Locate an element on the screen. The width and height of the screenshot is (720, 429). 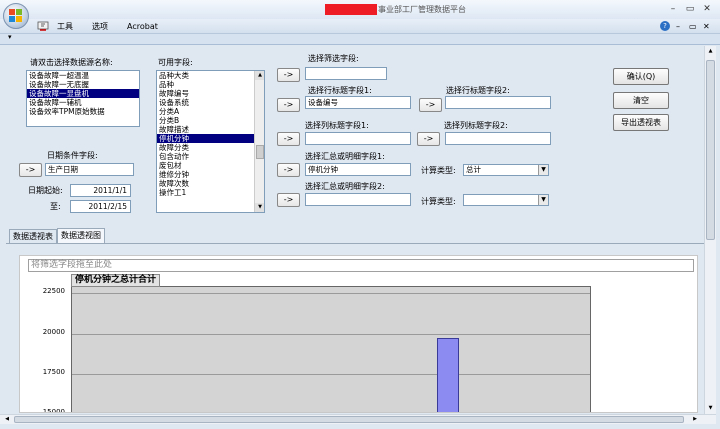
sum2-label: 选择汇总或明细字段2: is located at coordinates (345, 186).